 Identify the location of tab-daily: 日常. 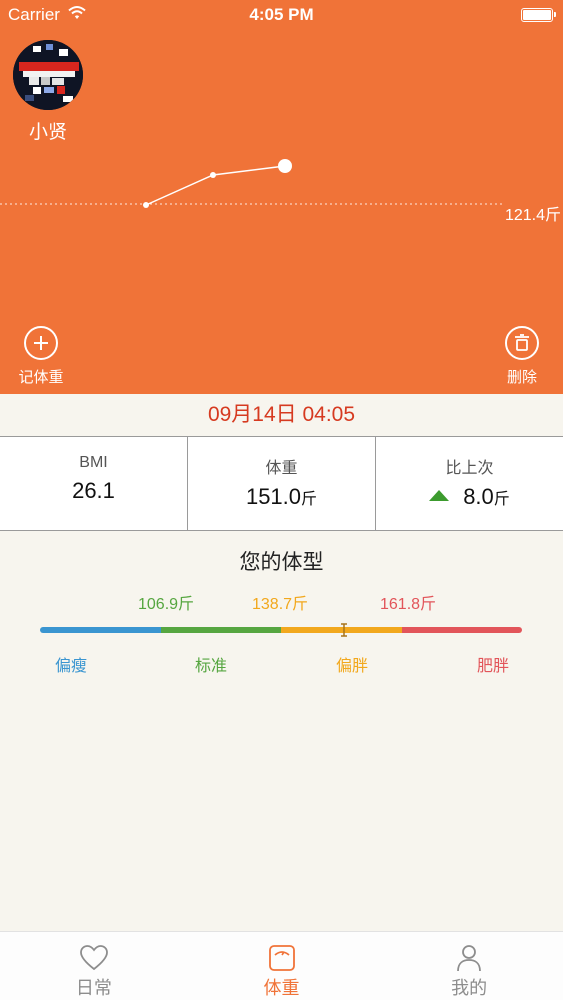
(94, 966).